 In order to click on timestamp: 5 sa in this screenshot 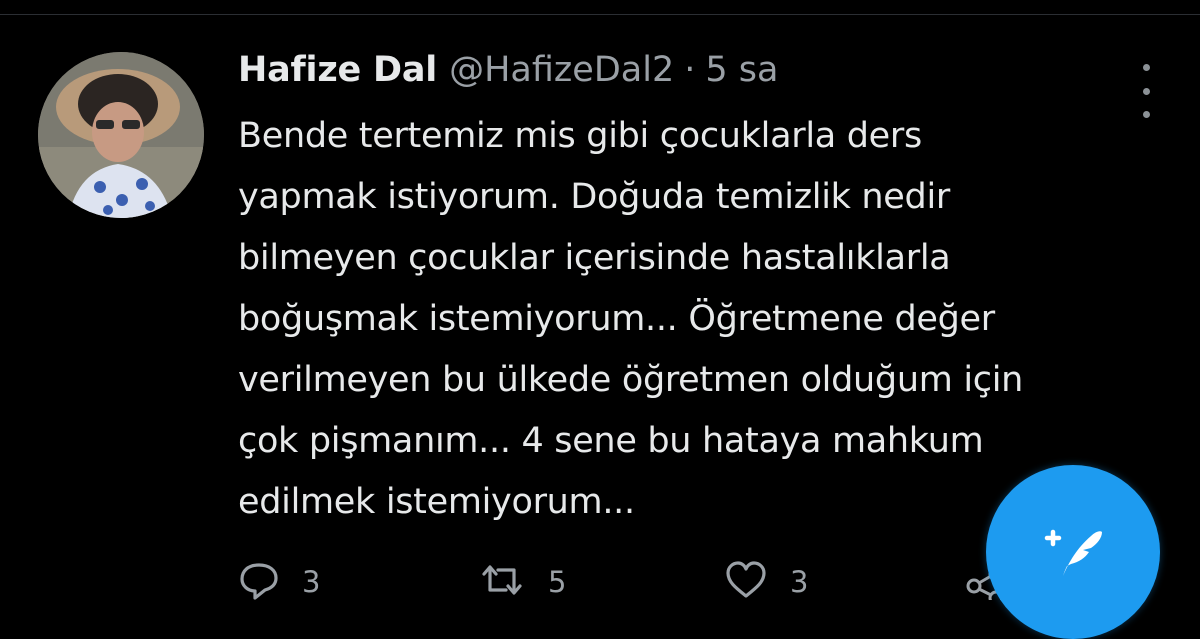, I will do `click(741, 70)`.